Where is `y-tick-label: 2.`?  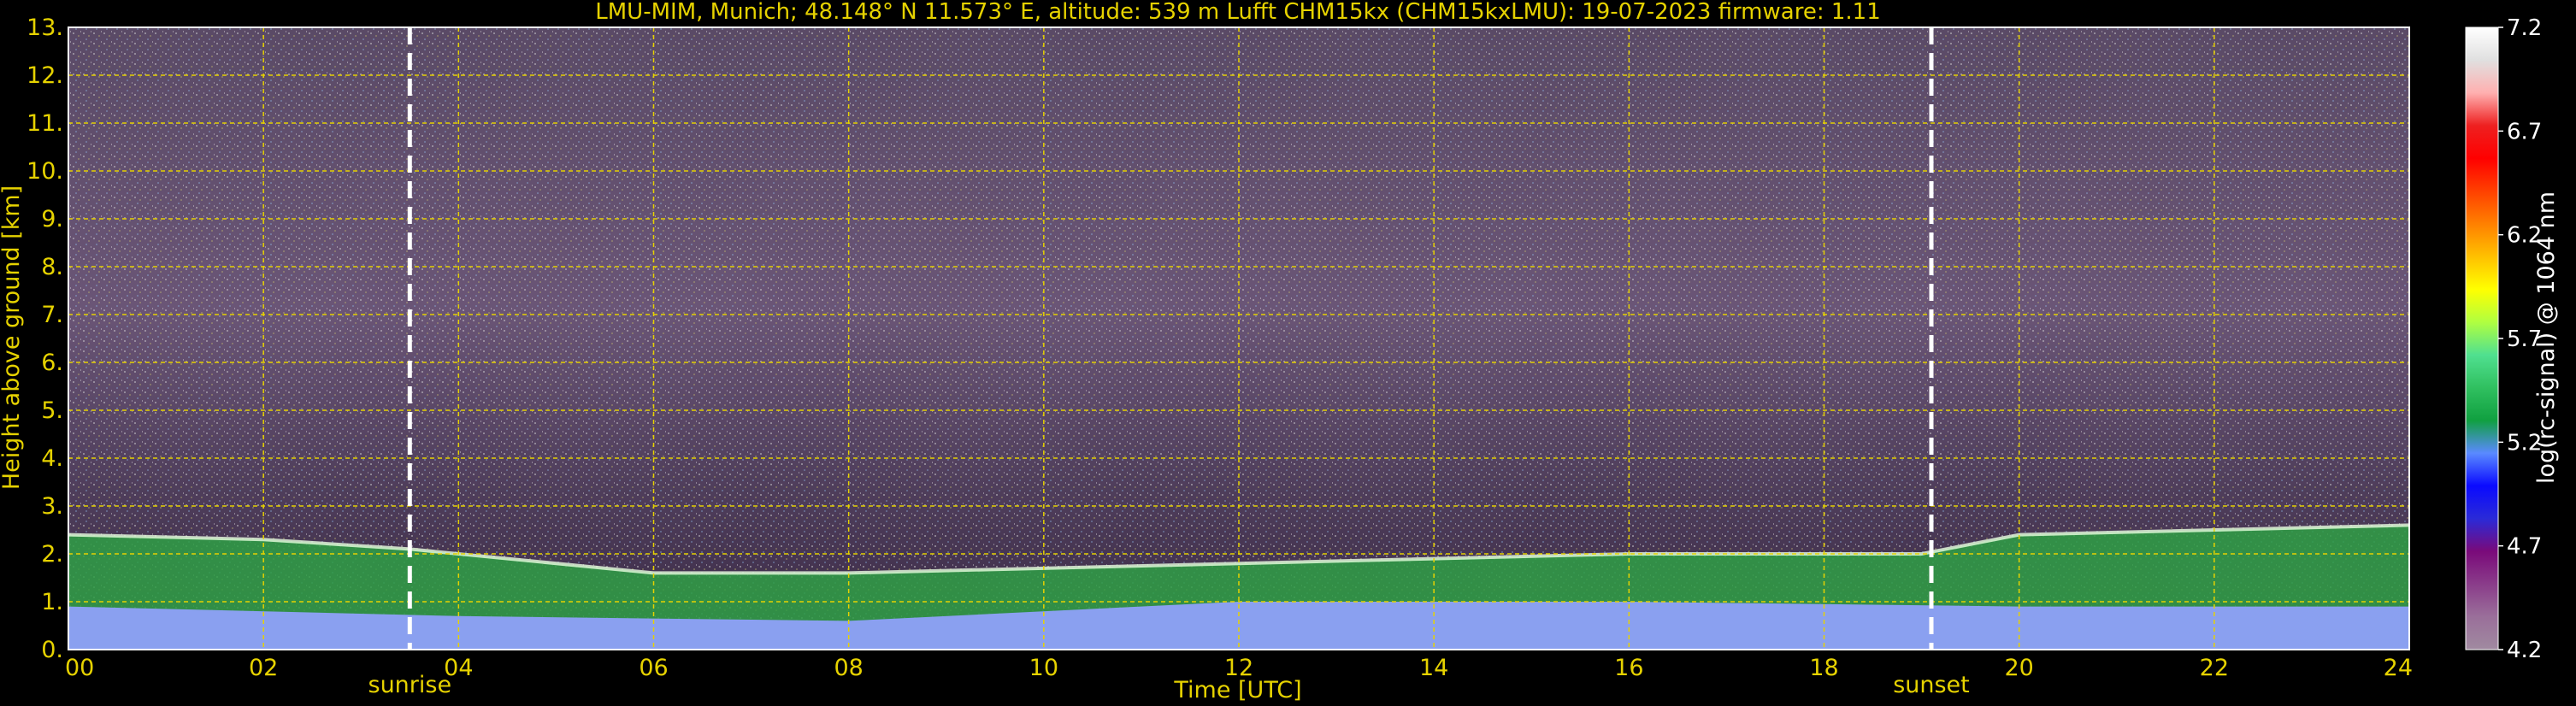 y-tick-label: 2. is located at coordinates (52, 554).